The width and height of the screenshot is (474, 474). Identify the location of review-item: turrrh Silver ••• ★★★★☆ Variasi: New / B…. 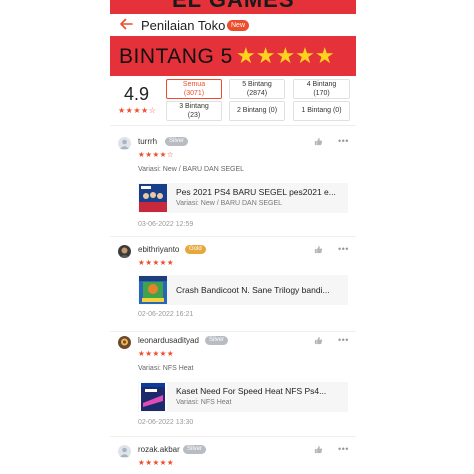
(233, 181).